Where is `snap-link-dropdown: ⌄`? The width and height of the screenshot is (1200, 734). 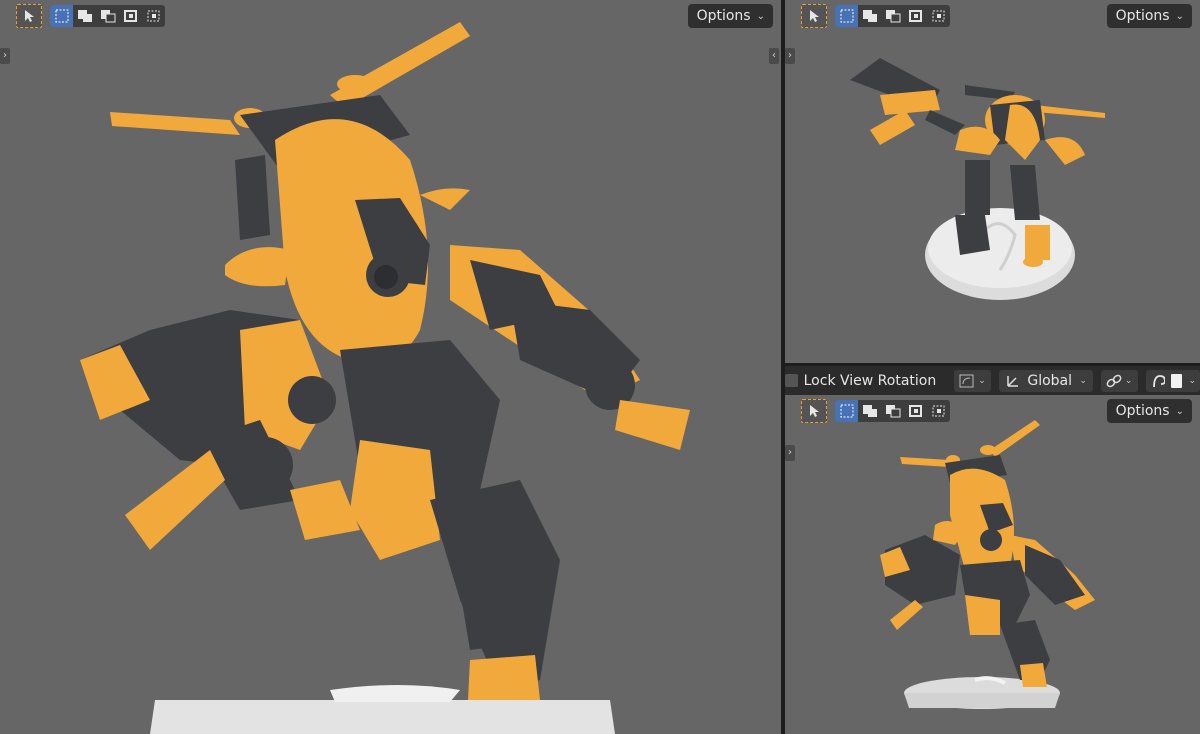
snap-link-dropdown: ⌄ is located at coordinates (1119, 380).